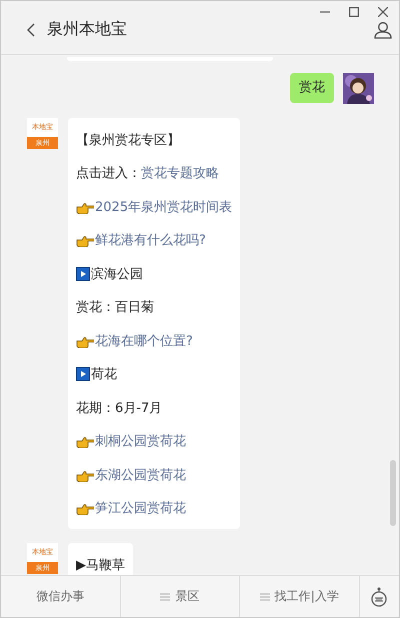 Image resolution: width=400 pixels, height=618 pixels. Describe the element at coordinates (383, 12) in the screenshot. I see `close-icon` at that location.